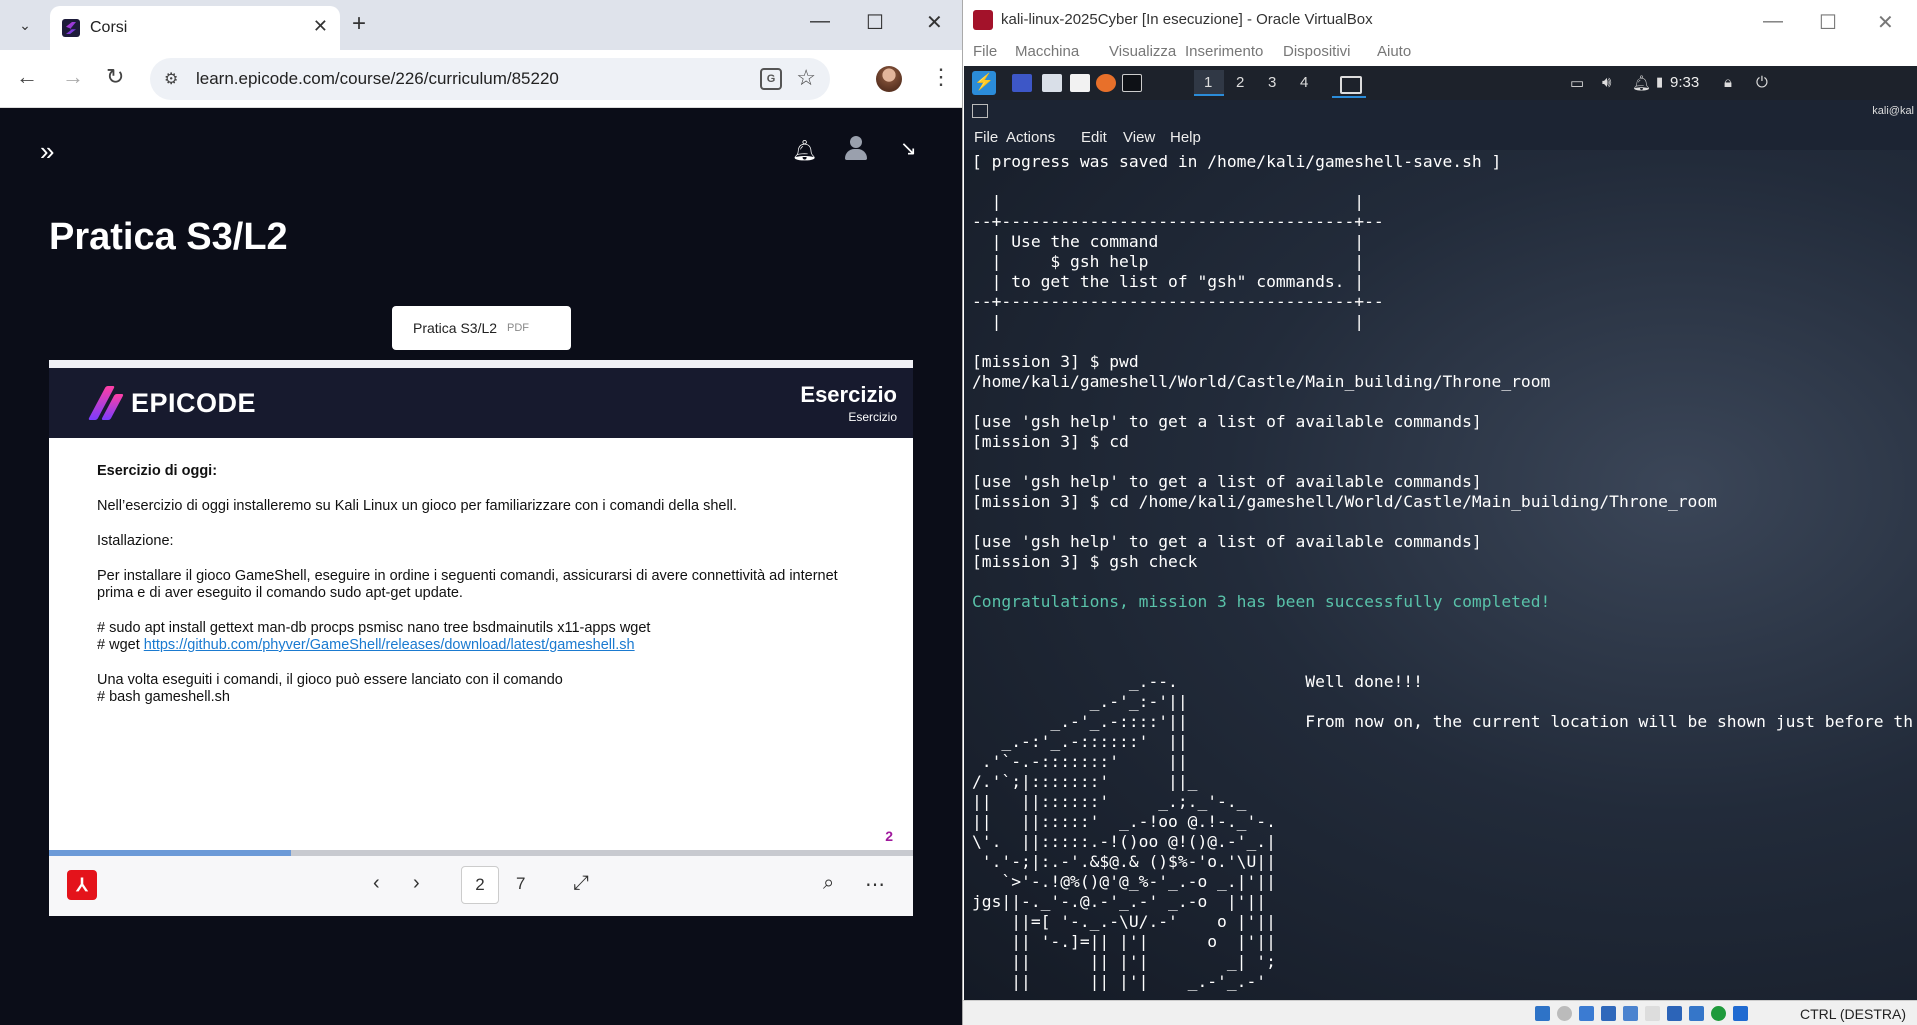 This screenshot has width=1917, height=1025. Describe the element at coordinates (1050, 441) in the screenshot. I see `terminal-line: [mission 3] $ cd` at that location.